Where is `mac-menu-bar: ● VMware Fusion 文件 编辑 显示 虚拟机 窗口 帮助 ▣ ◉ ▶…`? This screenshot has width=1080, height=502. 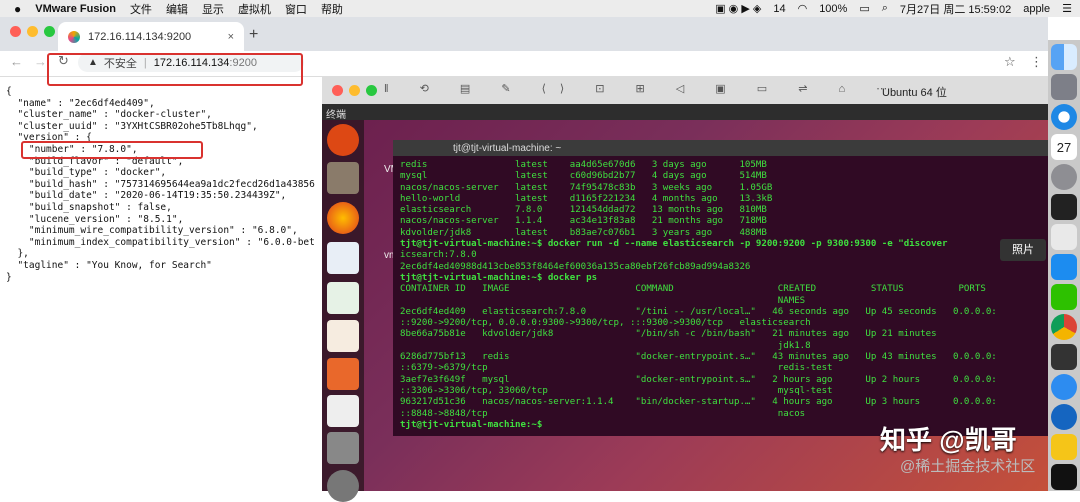
mac-menu-bar: ● VMware Fusion 文件 编辑 显示 虚拟机 窗口 帮助 ▣ ◉ ▶… is located at coordinates (540, 8).